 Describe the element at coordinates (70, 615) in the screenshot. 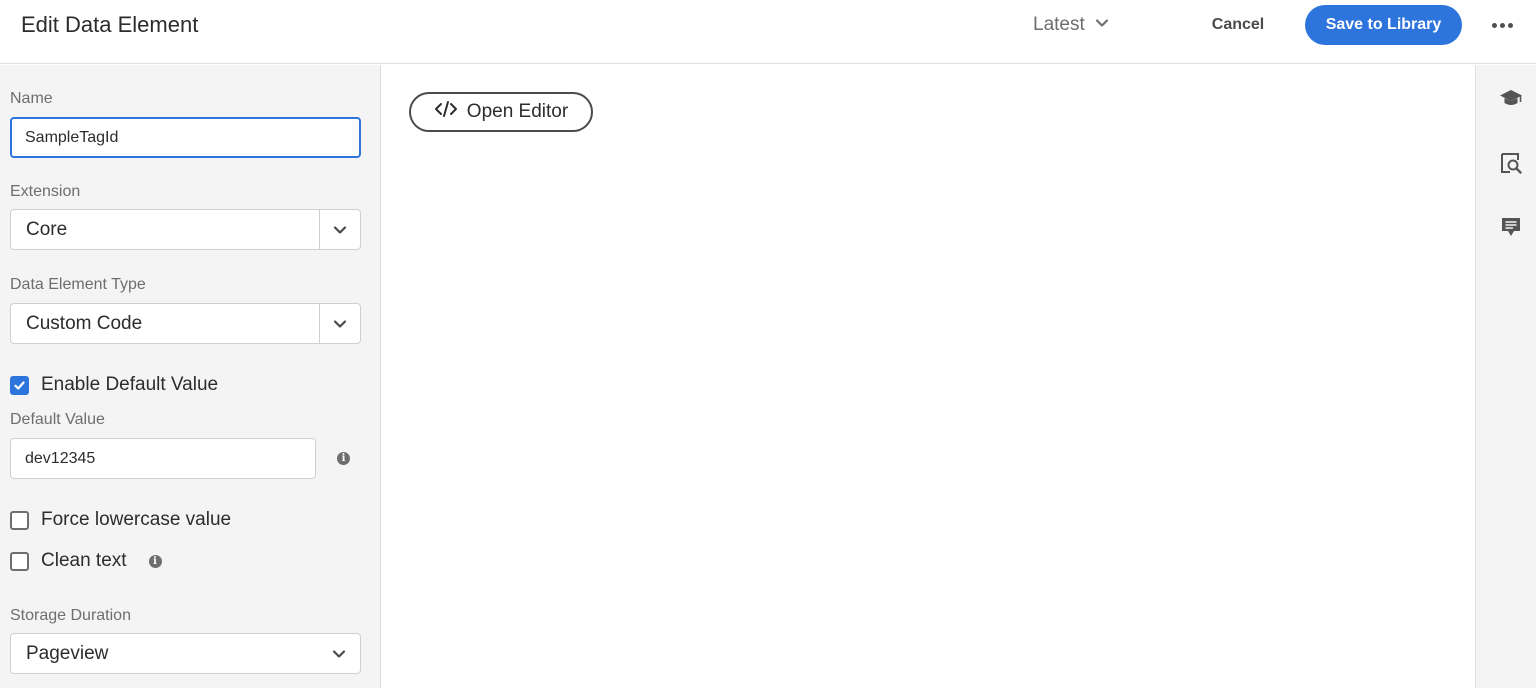

I see `storage-duration-label: Storage Duration` at that location.